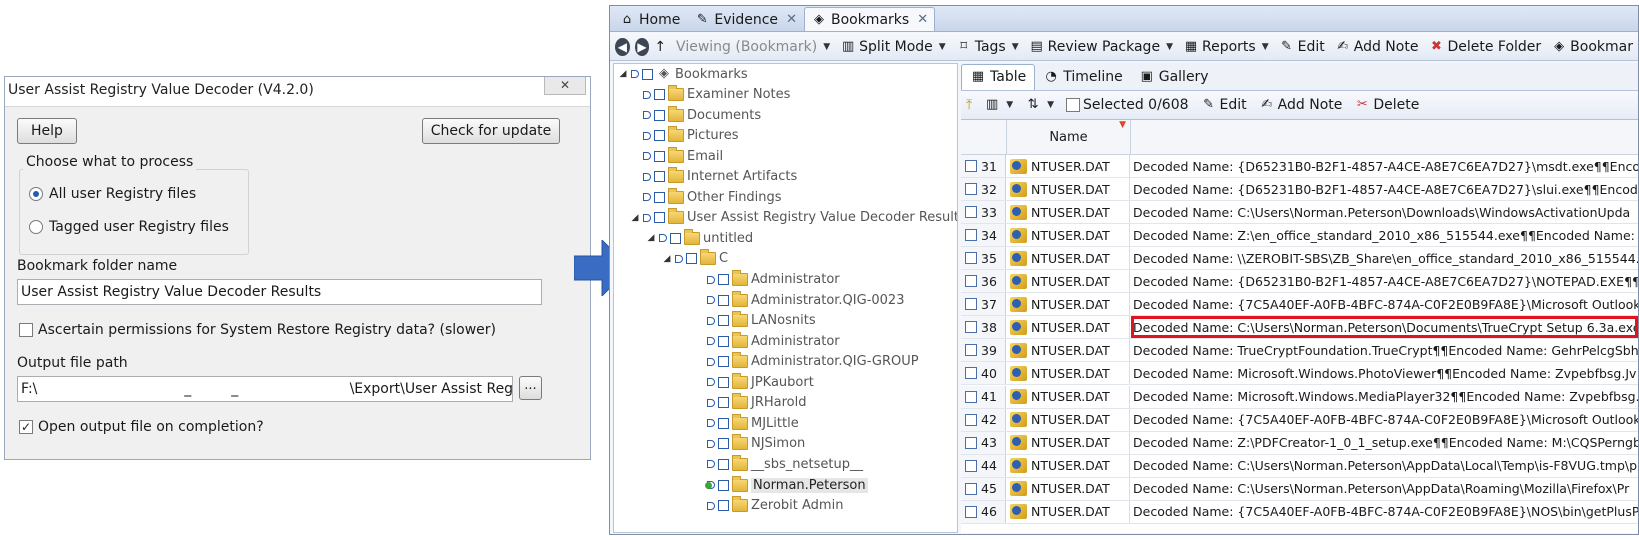 This screenshot has width=1639, height=540. Describe the element at coordinates (695, 259) in the screenshot. I see `tree-item: ◢ C` at that location.